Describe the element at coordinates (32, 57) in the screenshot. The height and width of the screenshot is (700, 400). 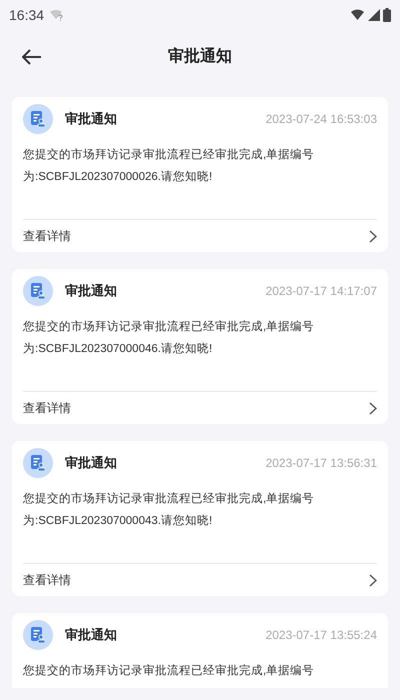
I see `back-arrow-icon` at that location.